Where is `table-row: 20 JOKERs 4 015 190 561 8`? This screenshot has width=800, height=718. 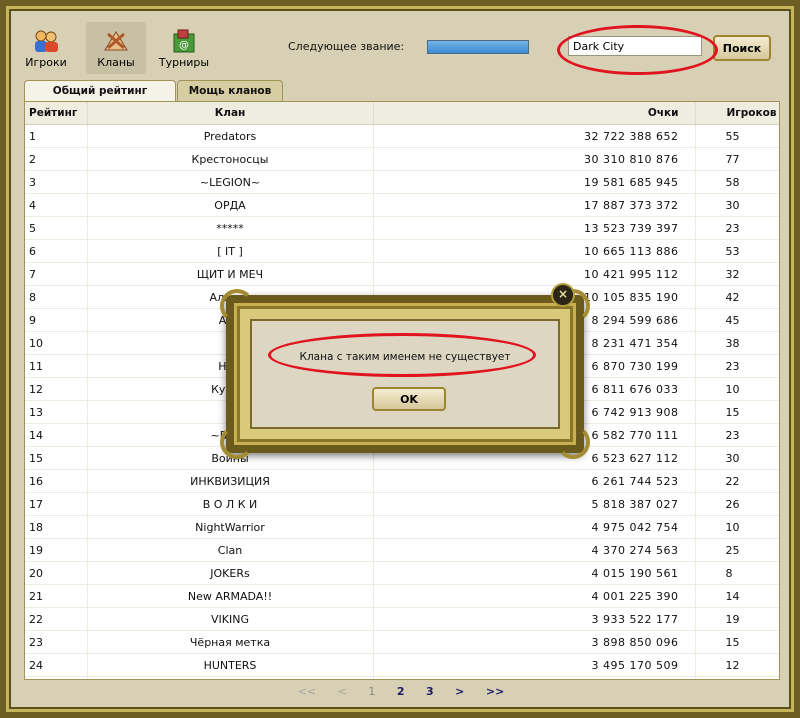 table-row: 20 JOKERs 4 015 190 561 8 is located at coordinates (402, 573).